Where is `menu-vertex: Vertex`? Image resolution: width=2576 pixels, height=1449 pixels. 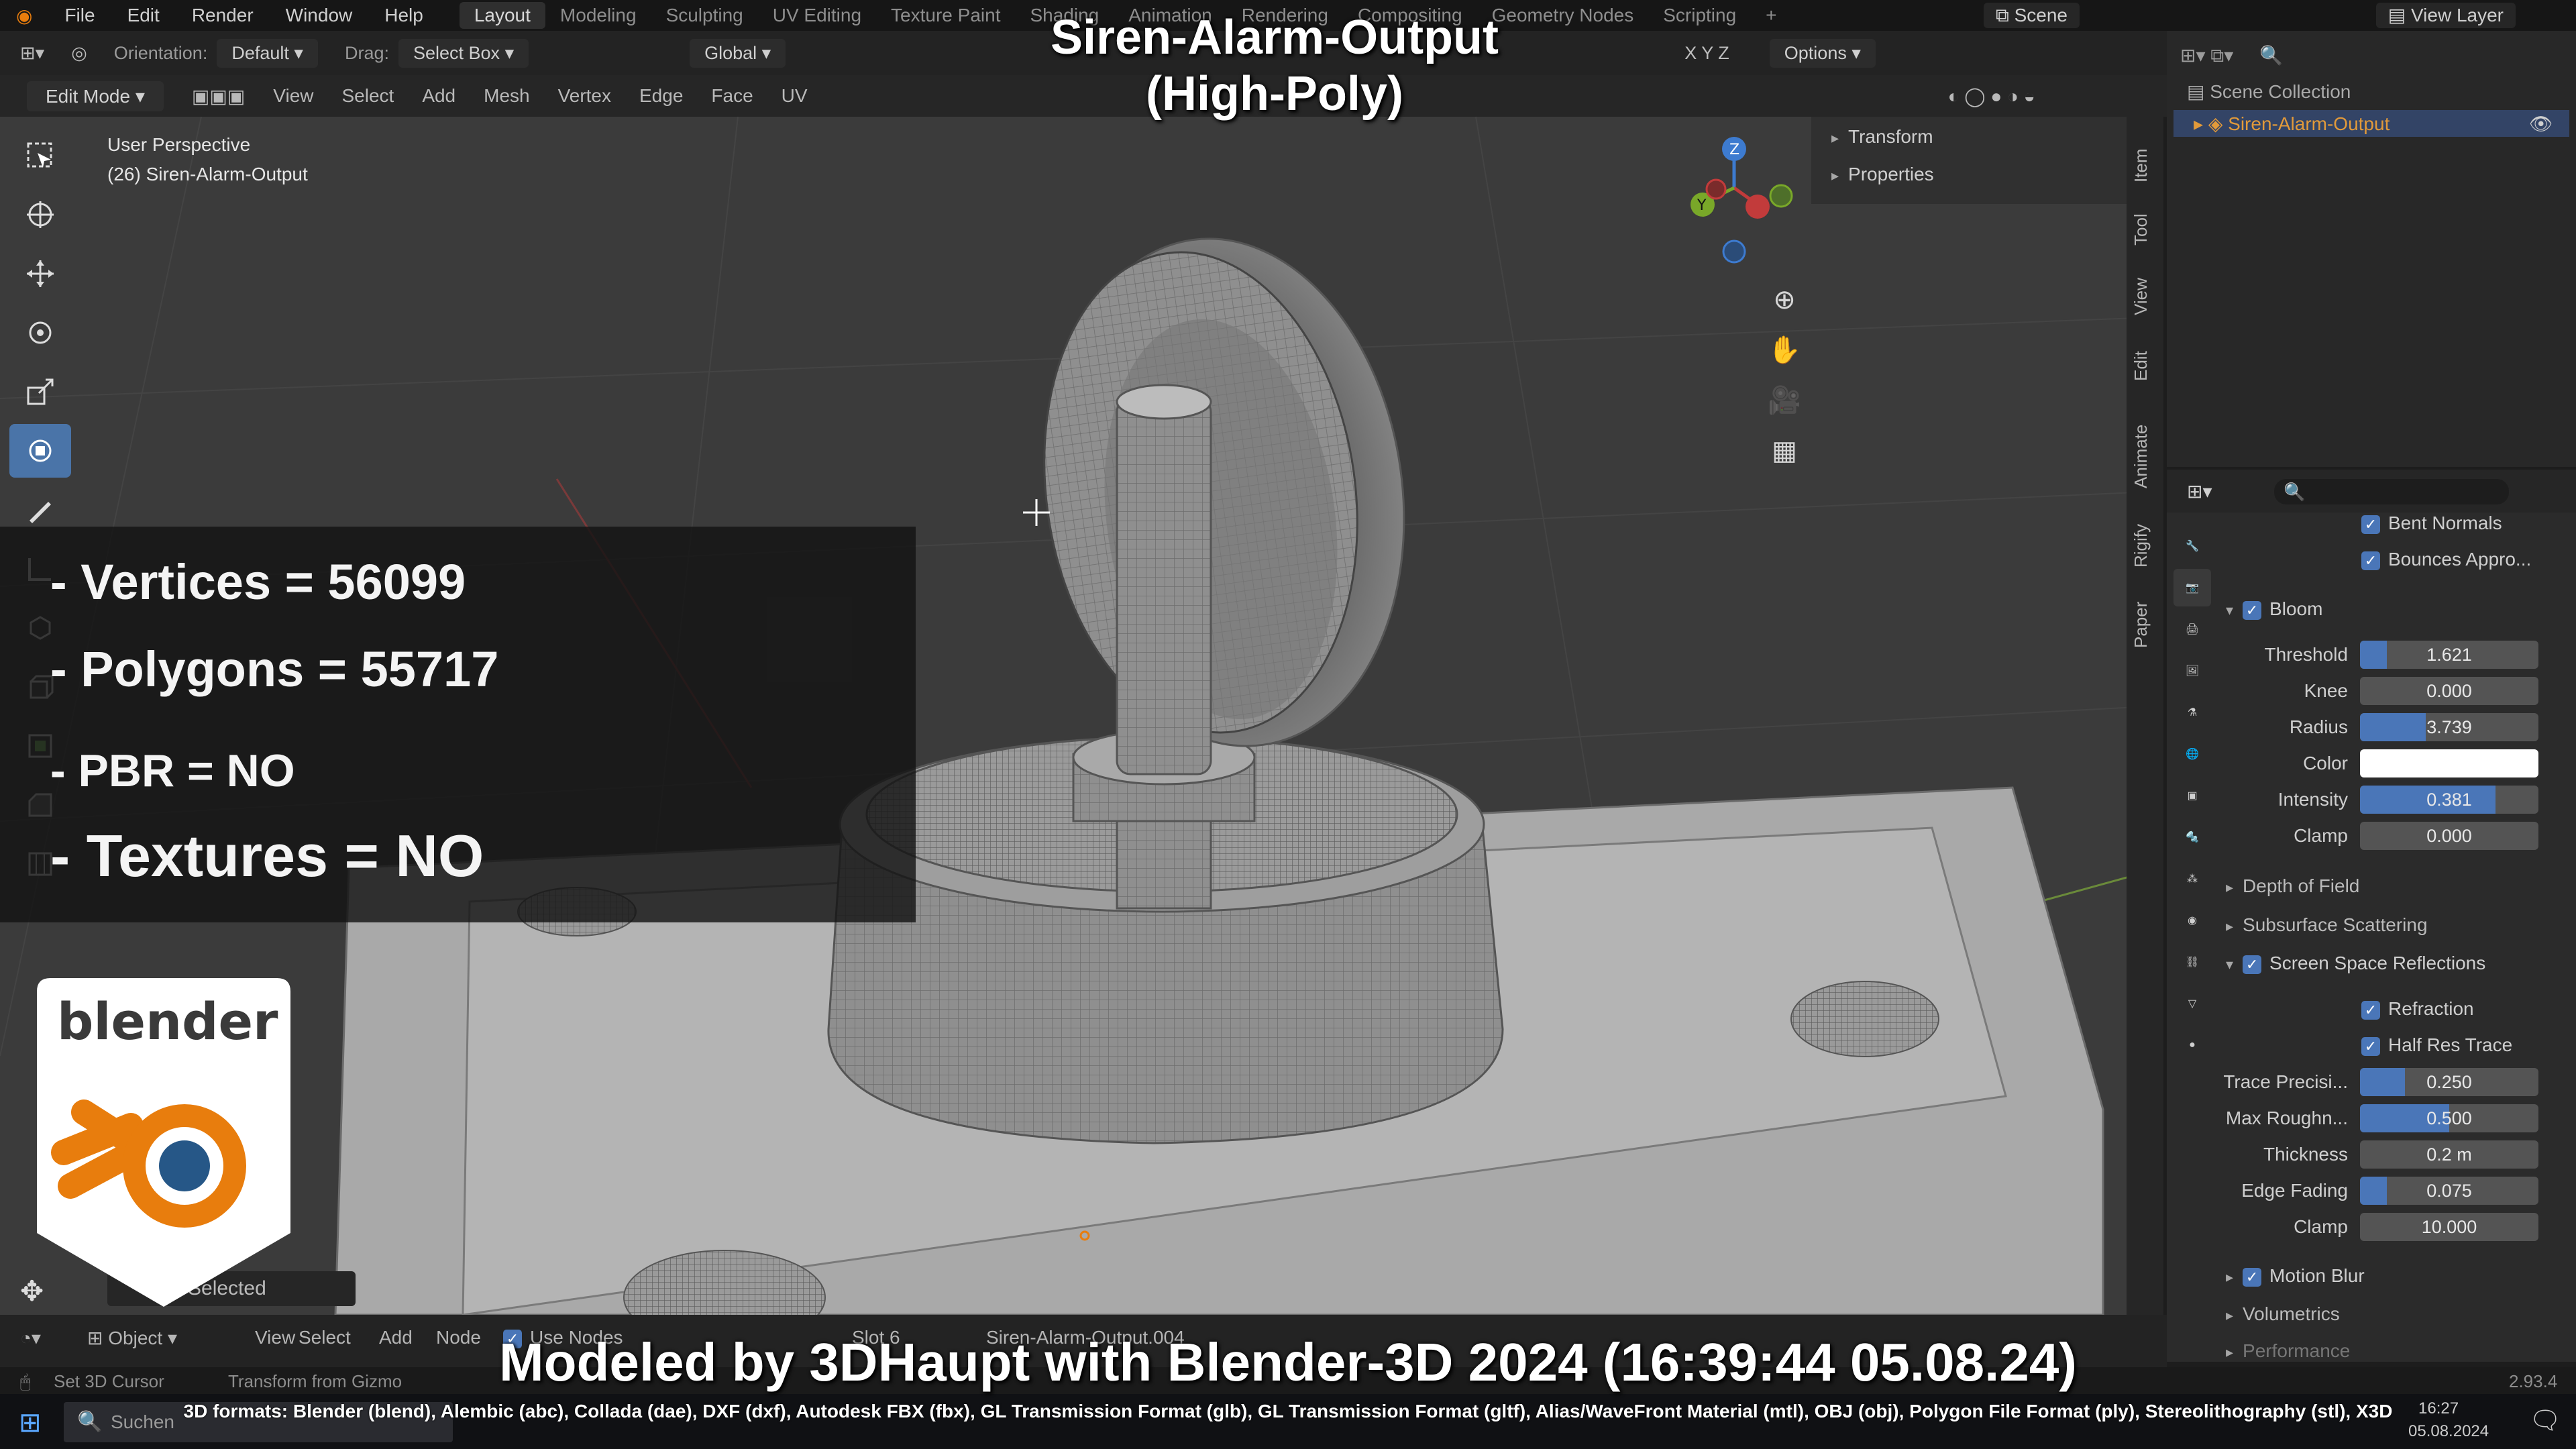 menu-vertex: Vertex is located at coordinates (584, 96).